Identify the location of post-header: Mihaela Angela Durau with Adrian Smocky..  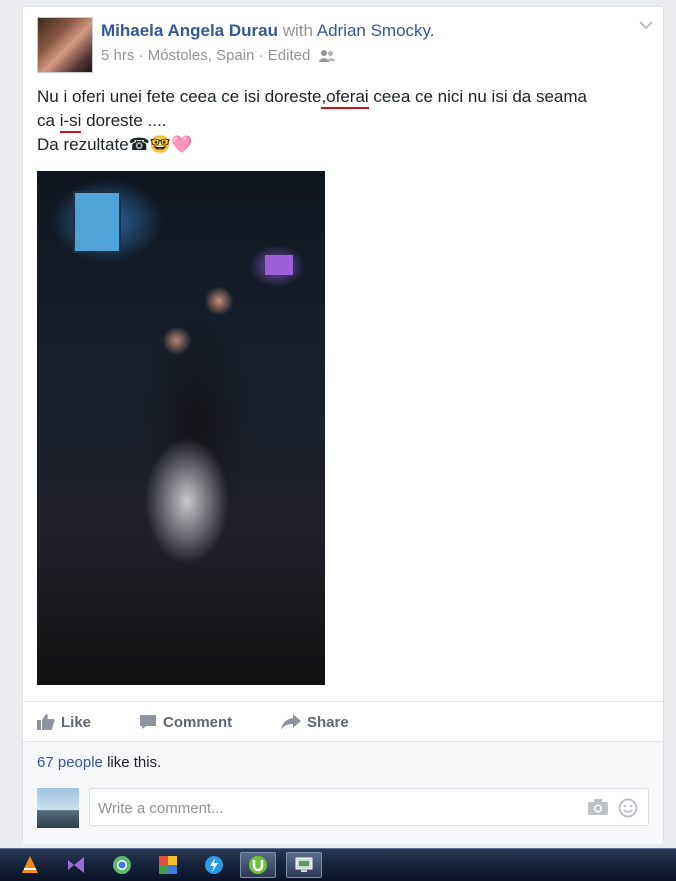
(268, 31).